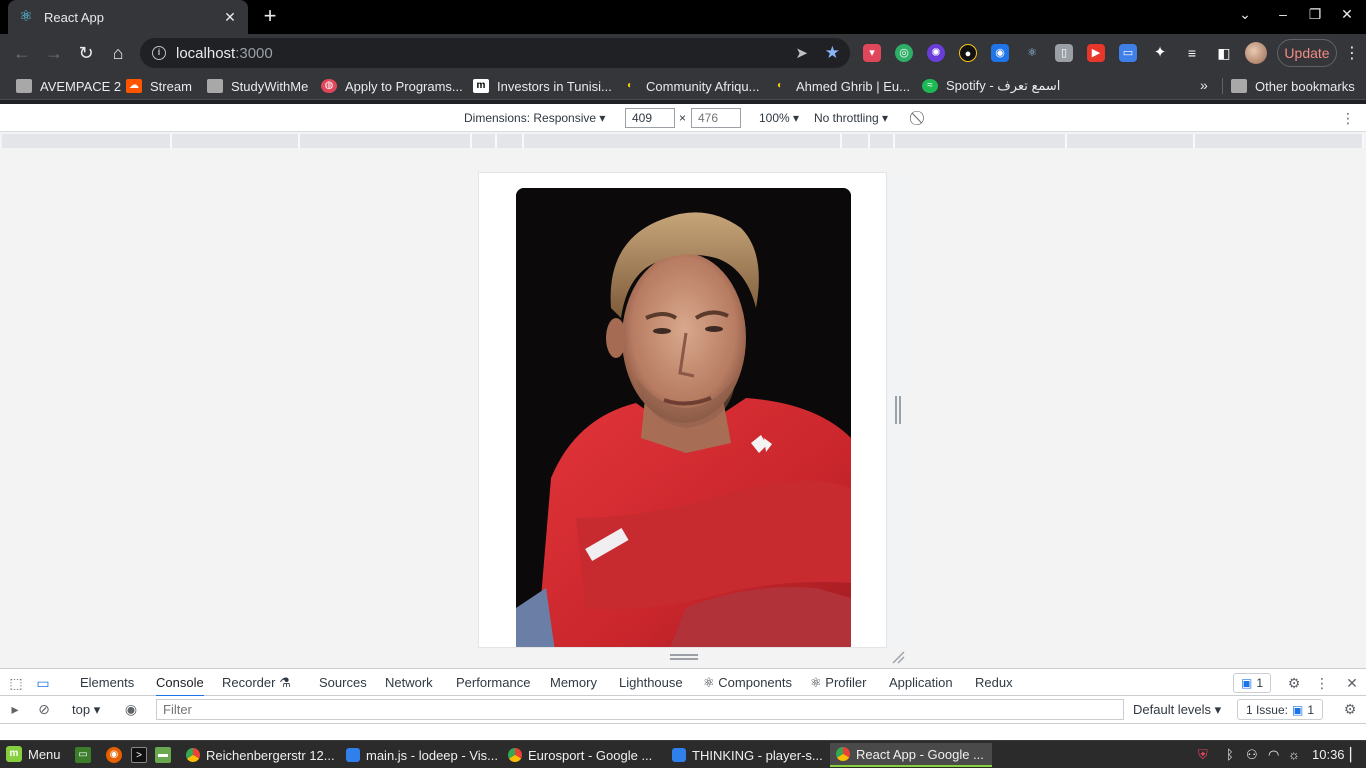 This screenshot has height=768, width=1366. I want to click on pocket-icon: ▾, so click(872, 53).